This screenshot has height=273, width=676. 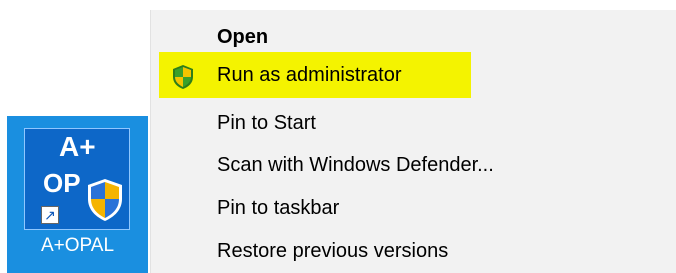 I want to click on menu-item-label: Restore previous versions, so click(x=333, y=250).